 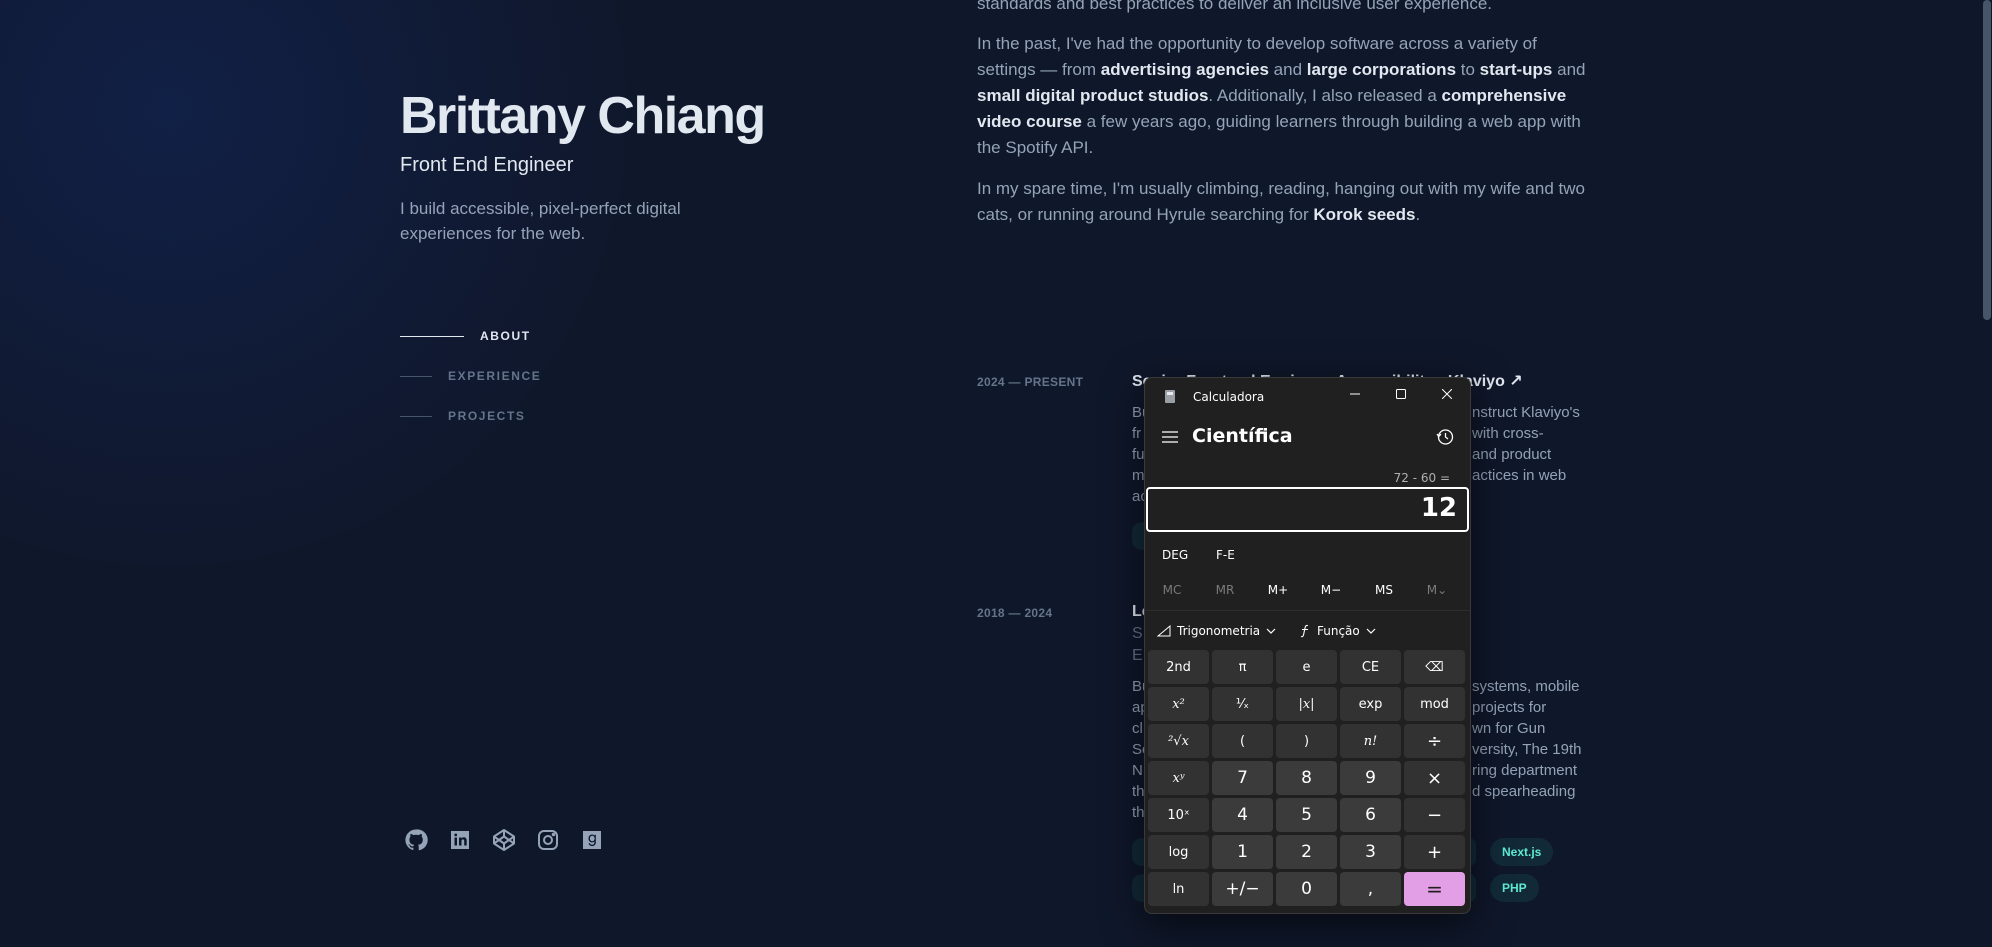 What do you see at coordinates (1170, 396) in the screenshot?
I see `calculator-app-icon` at bounding box center [1170, 396].